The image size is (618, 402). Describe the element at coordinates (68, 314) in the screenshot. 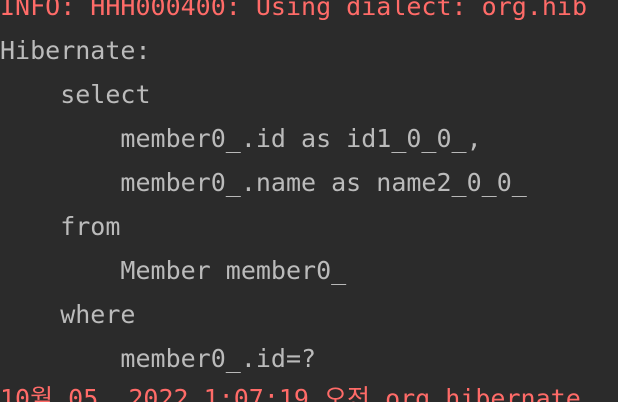

I see `sql-keyword-where: where` at that location.